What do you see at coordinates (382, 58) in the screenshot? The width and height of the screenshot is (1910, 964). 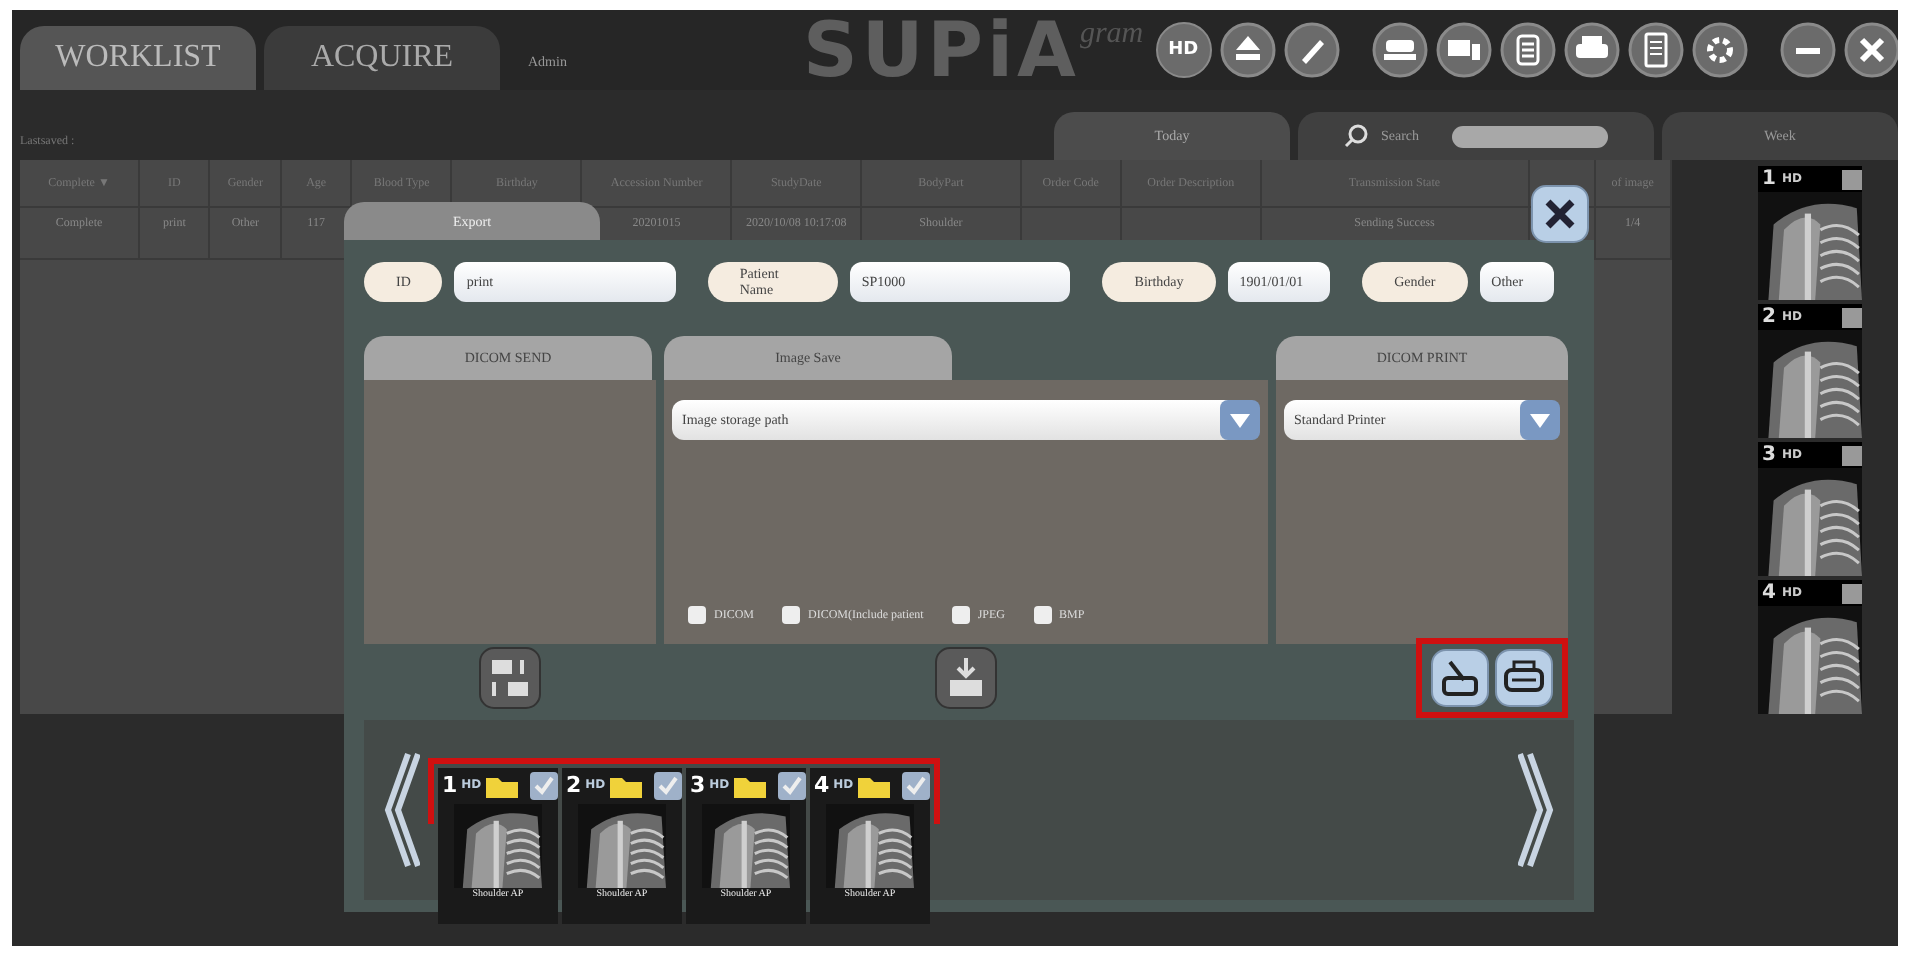 I see `tab: ACQUIRE` at bounding box center [382, 58].